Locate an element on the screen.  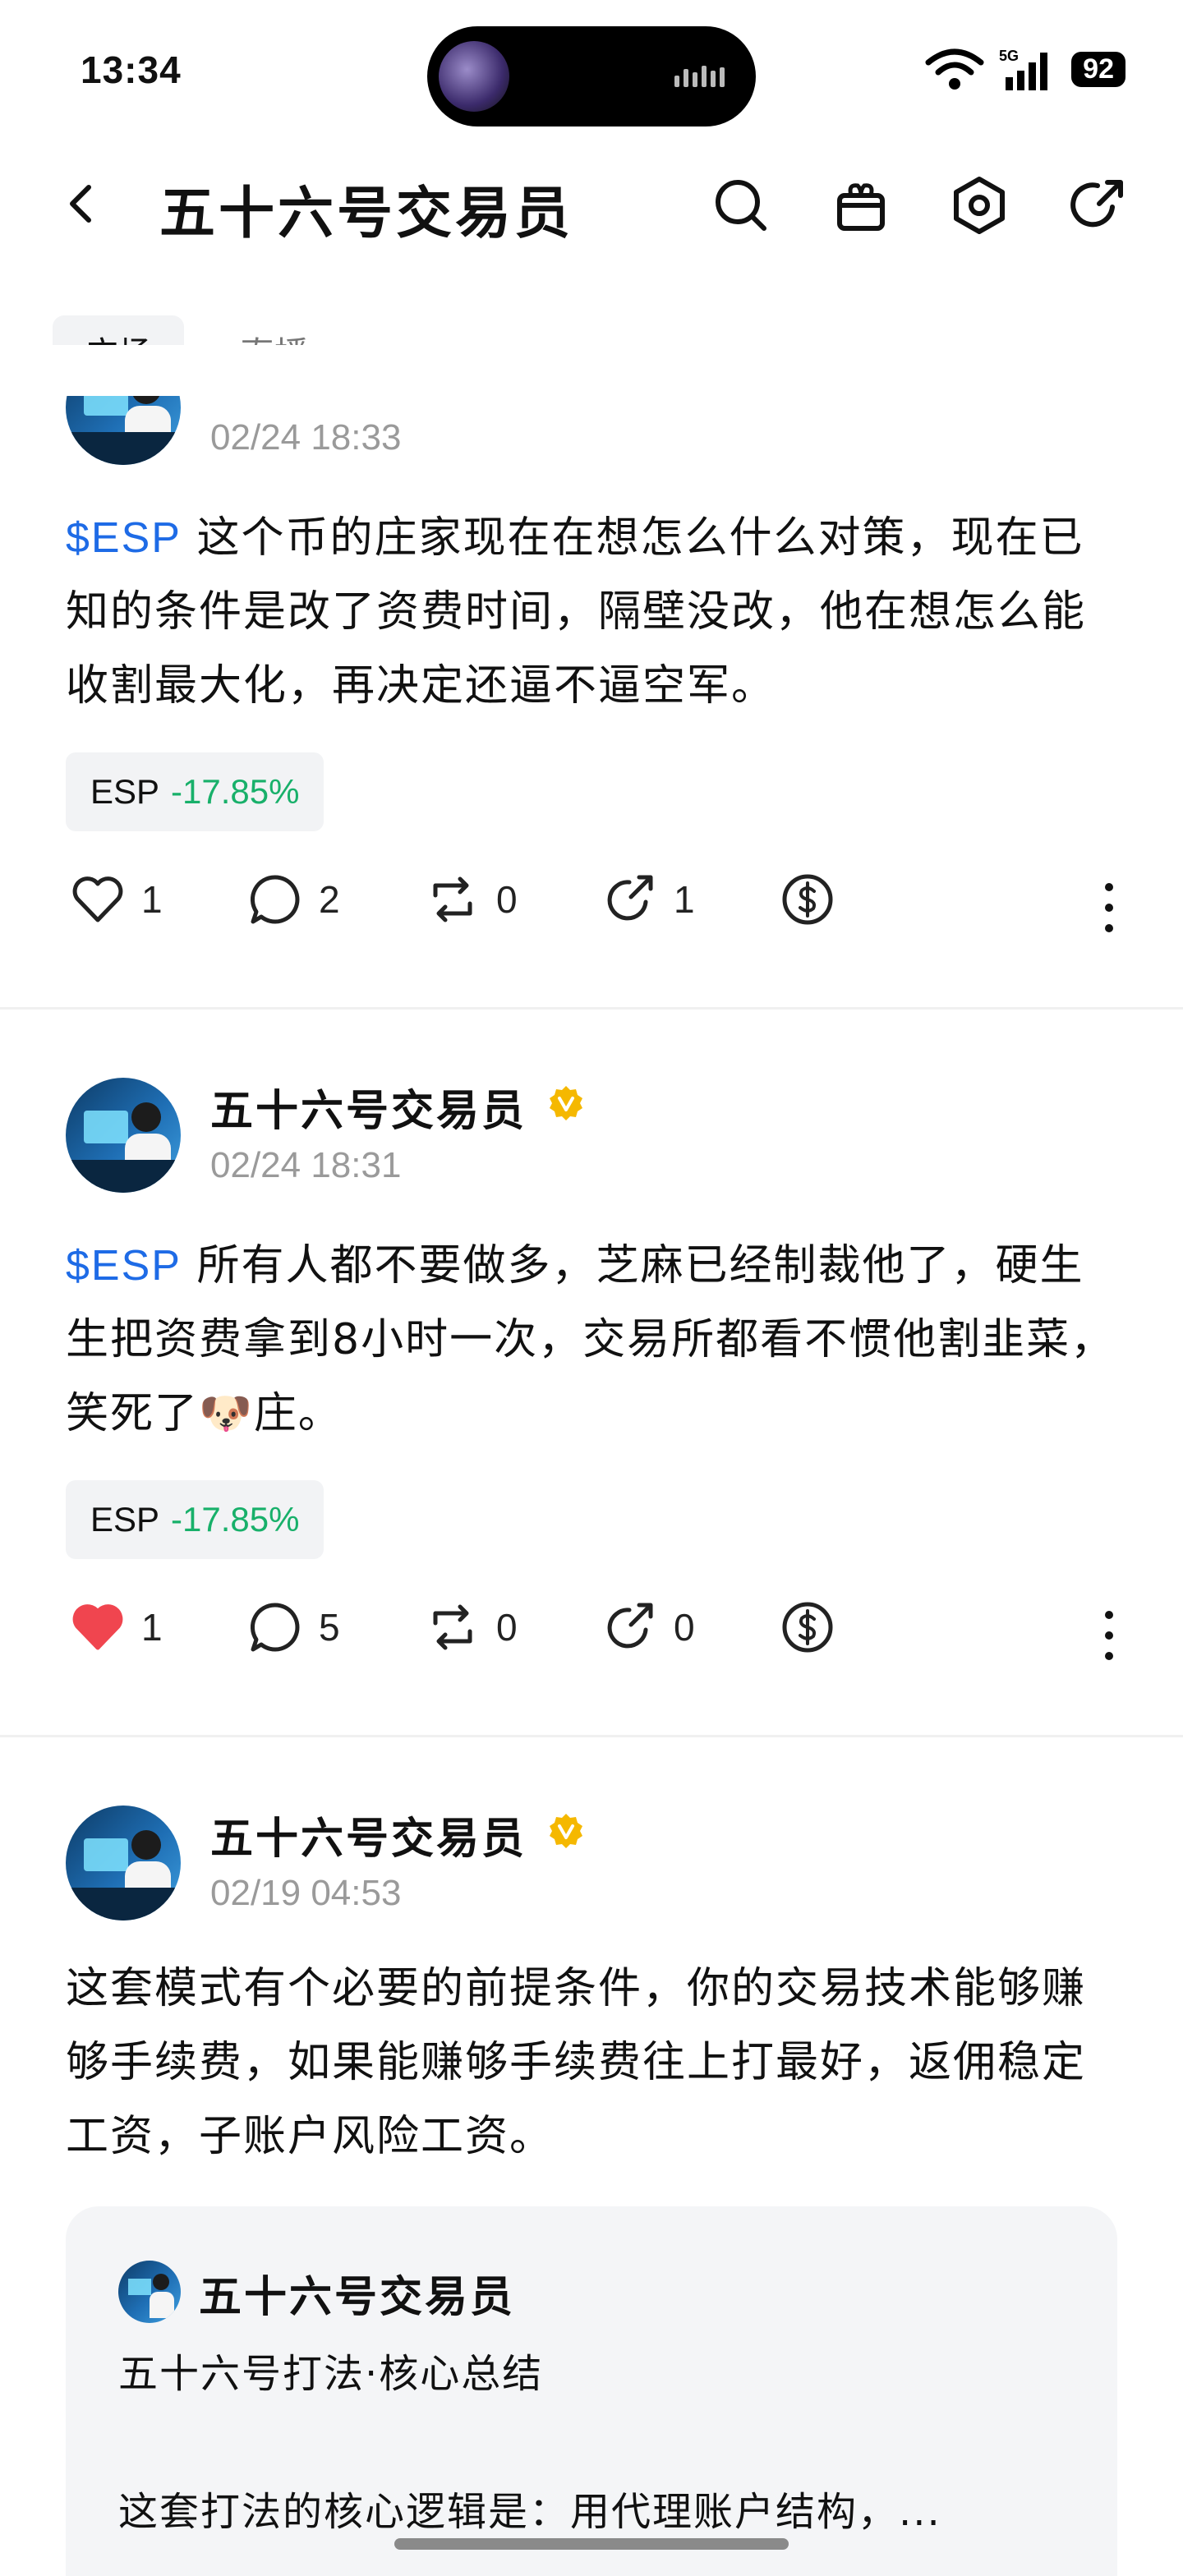
status-time: 13:34 is located at coordinates (131, 69).